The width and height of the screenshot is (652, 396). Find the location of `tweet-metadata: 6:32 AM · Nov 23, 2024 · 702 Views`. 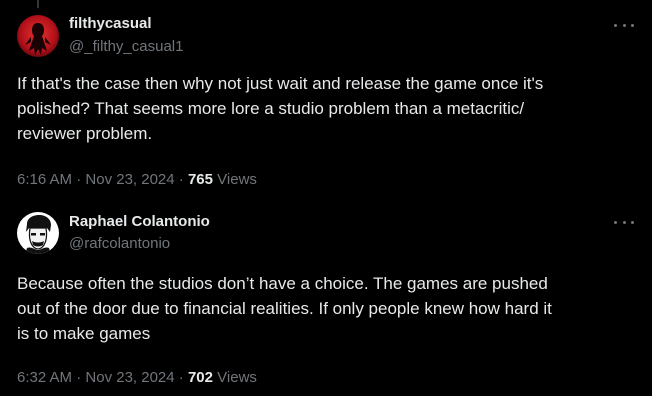

tweet-metadata: 6:32 AM · Nov 23, 2024 · 702 Views is located at coordinates (137, 377).